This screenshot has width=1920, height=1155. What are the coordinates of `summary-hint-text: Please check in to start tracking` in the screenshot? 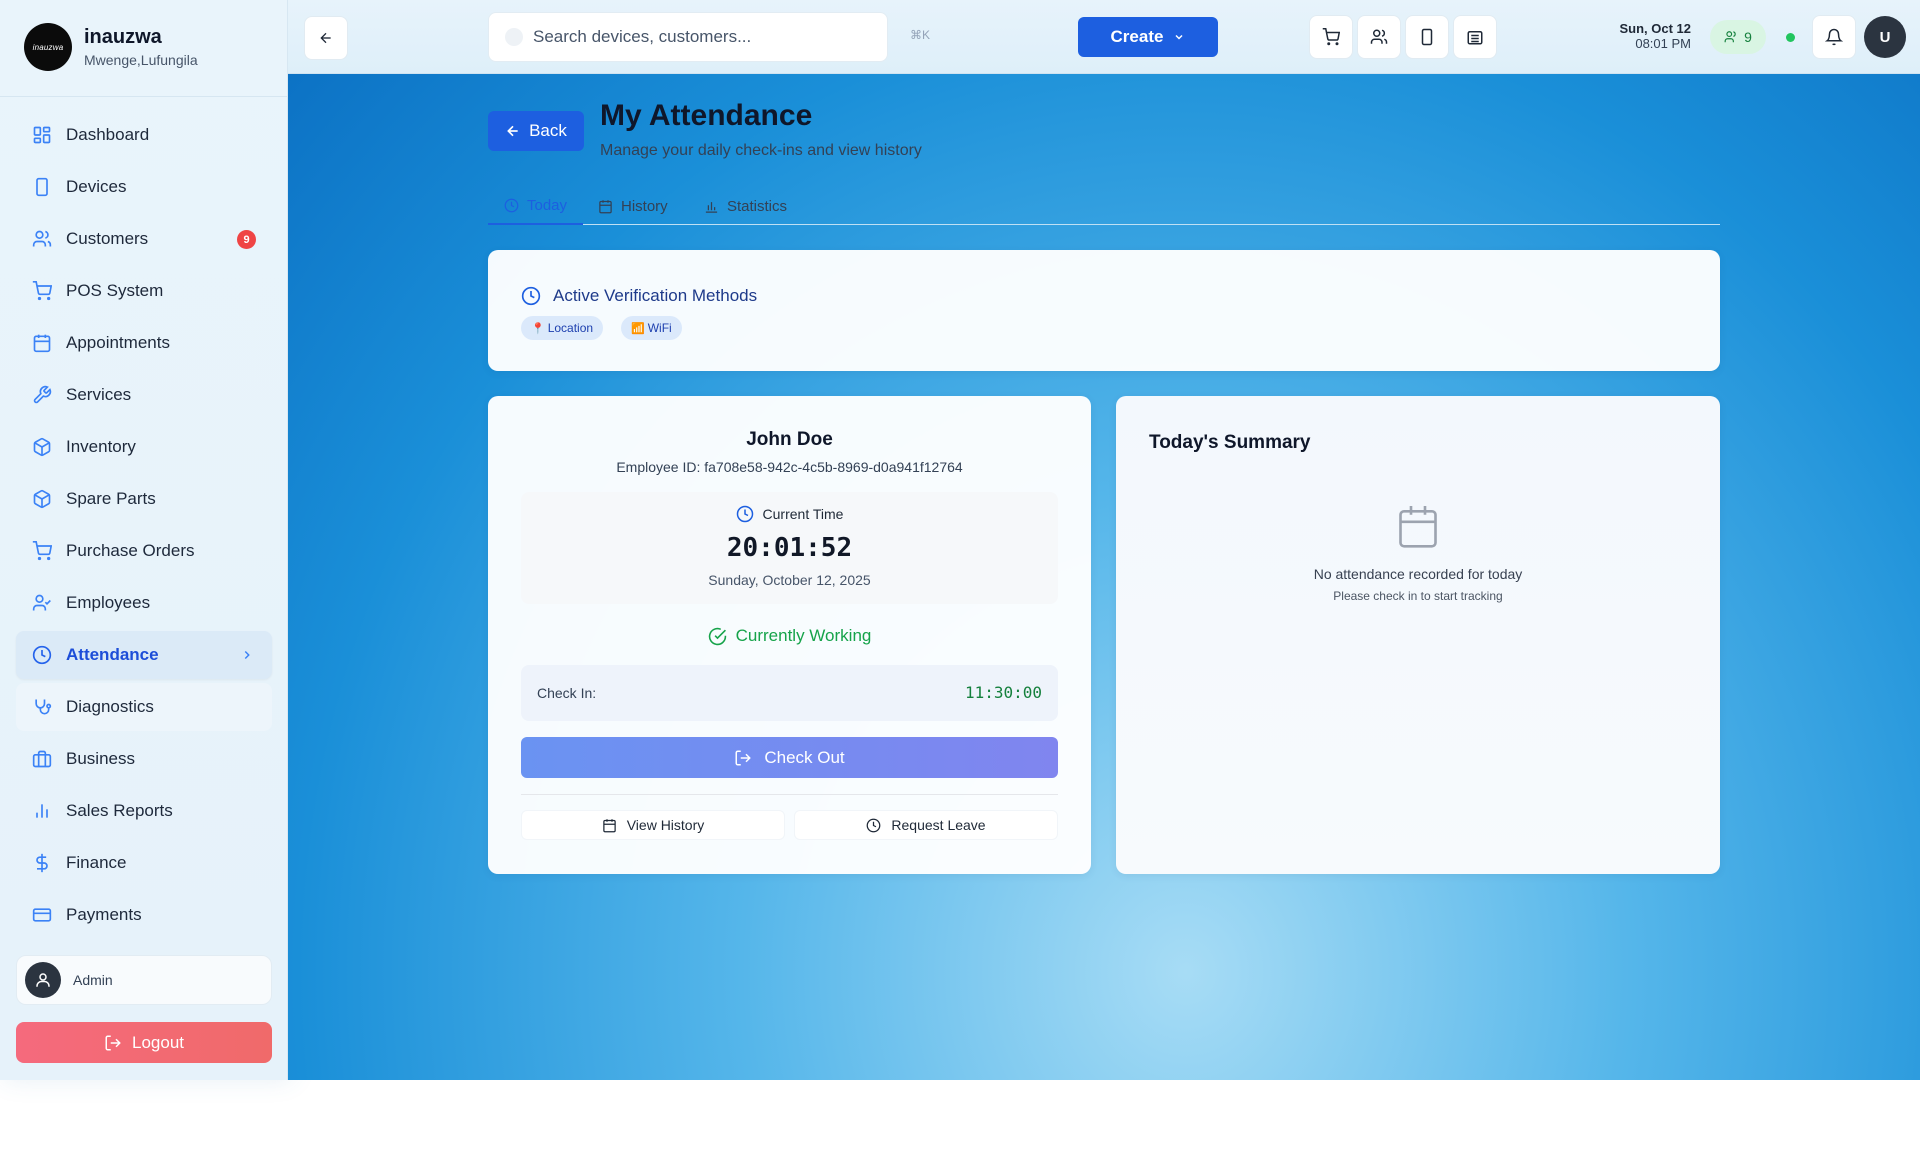 It's located at (1418, 596).